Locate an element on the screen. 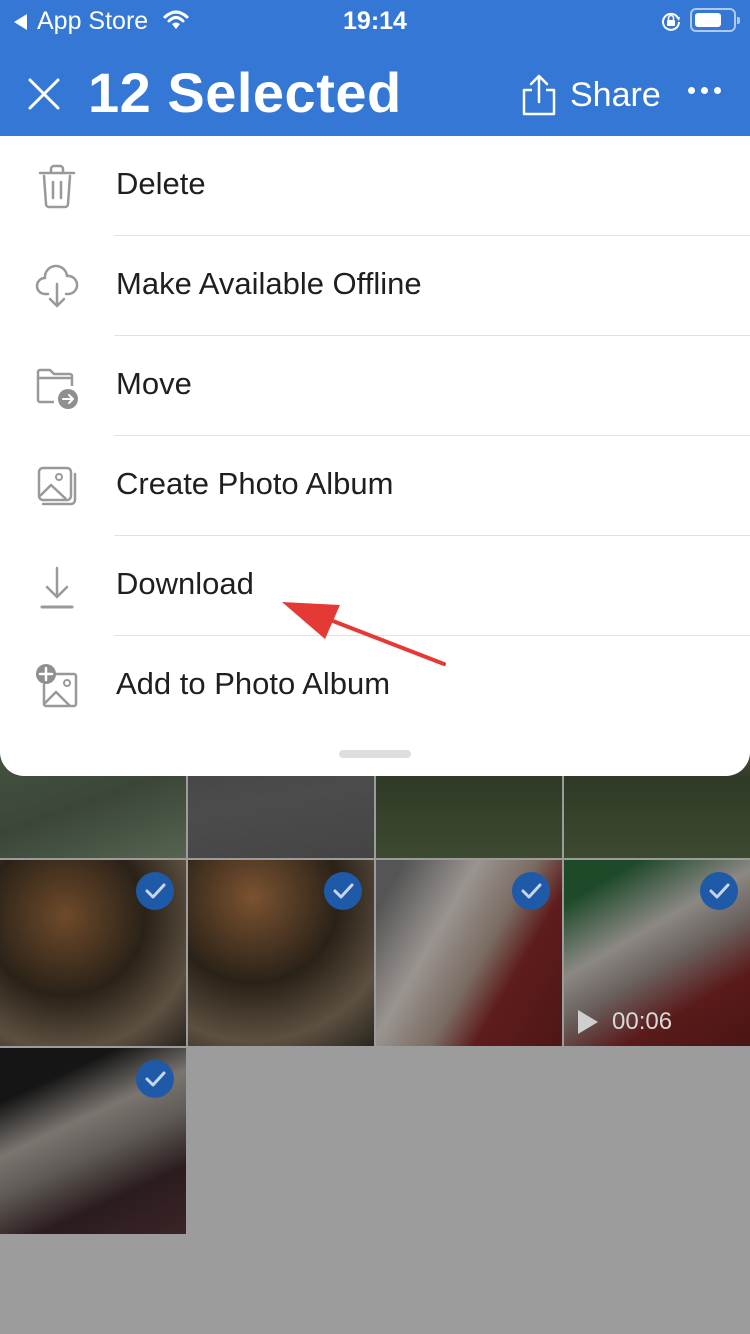  download-icon is located at coordinates (57, 587).